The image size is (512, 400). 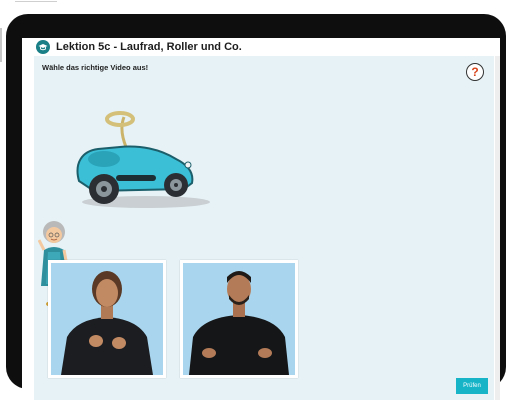 What do you see at coordinates (36, 1) in the screenshot?
I see `top-edge-line` at bounding box center [36, 1].